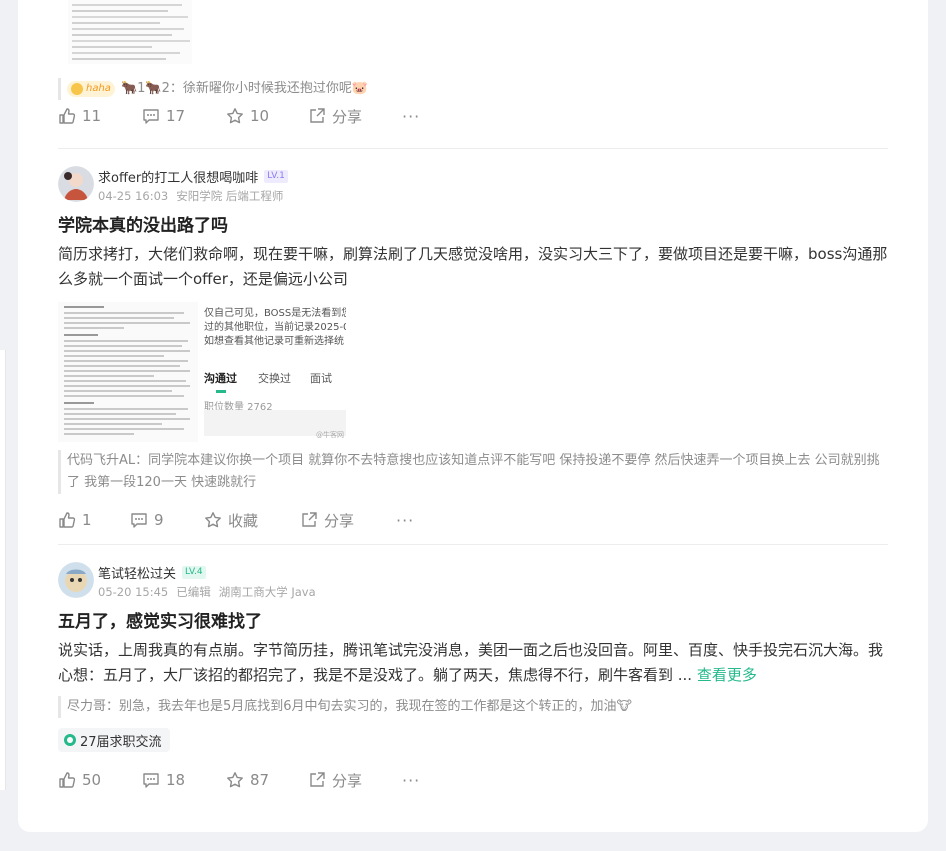  What do you see at coordinates (184, 116) in the screenshot?
I see `comment-button: 17` at bounding box center [184, 116].